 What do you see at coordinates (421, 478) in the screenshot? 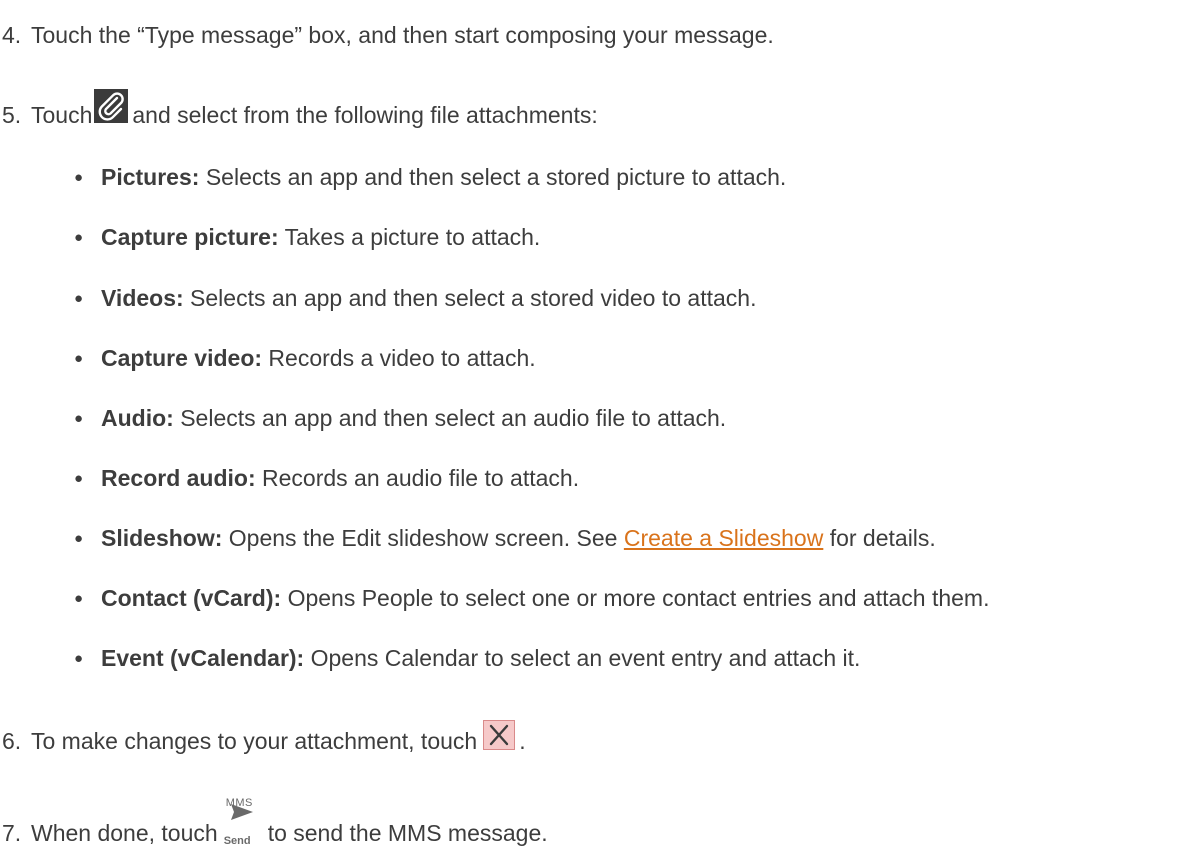
I see `bullet-text: Records an audio file to attach.` at bounding box center [421, 478].